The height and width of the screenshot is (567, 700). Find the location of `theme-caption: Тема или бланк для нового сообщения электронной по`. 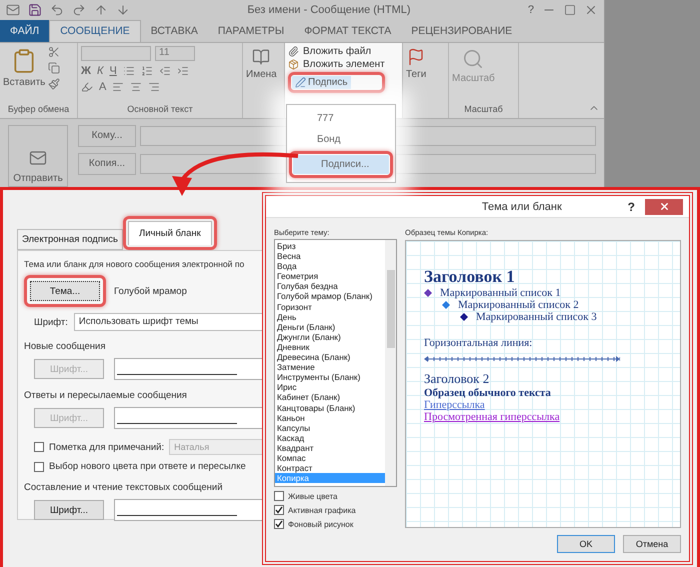

theme-caption: Тема или бланк для нового сообщения электронной по is located at coordinates (135, 264).